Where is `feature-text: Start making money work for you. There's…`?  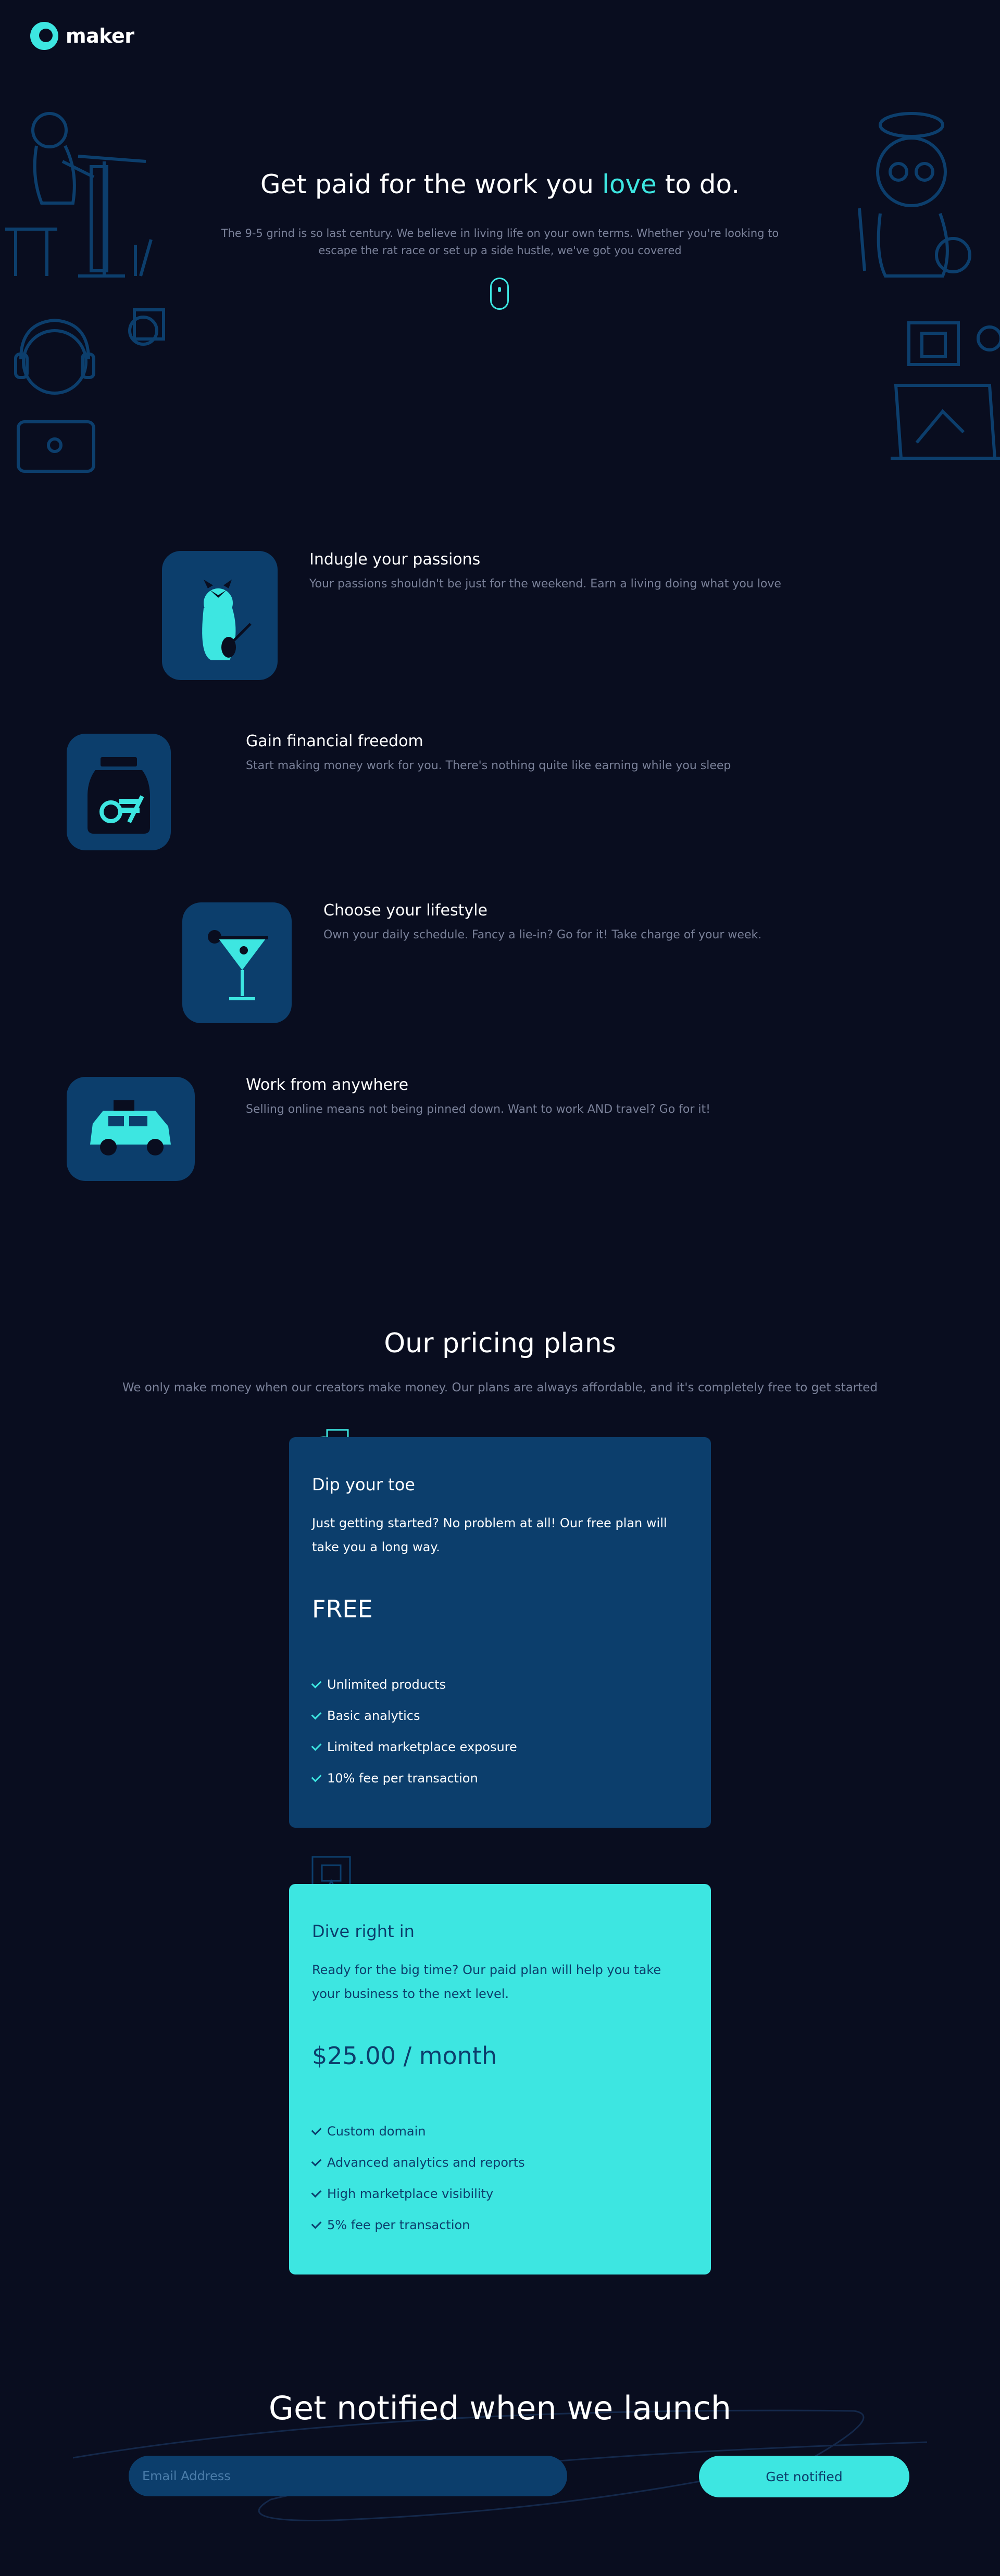
feature-text: Start making money work for you. There's… is located at coordinates (488, 766).